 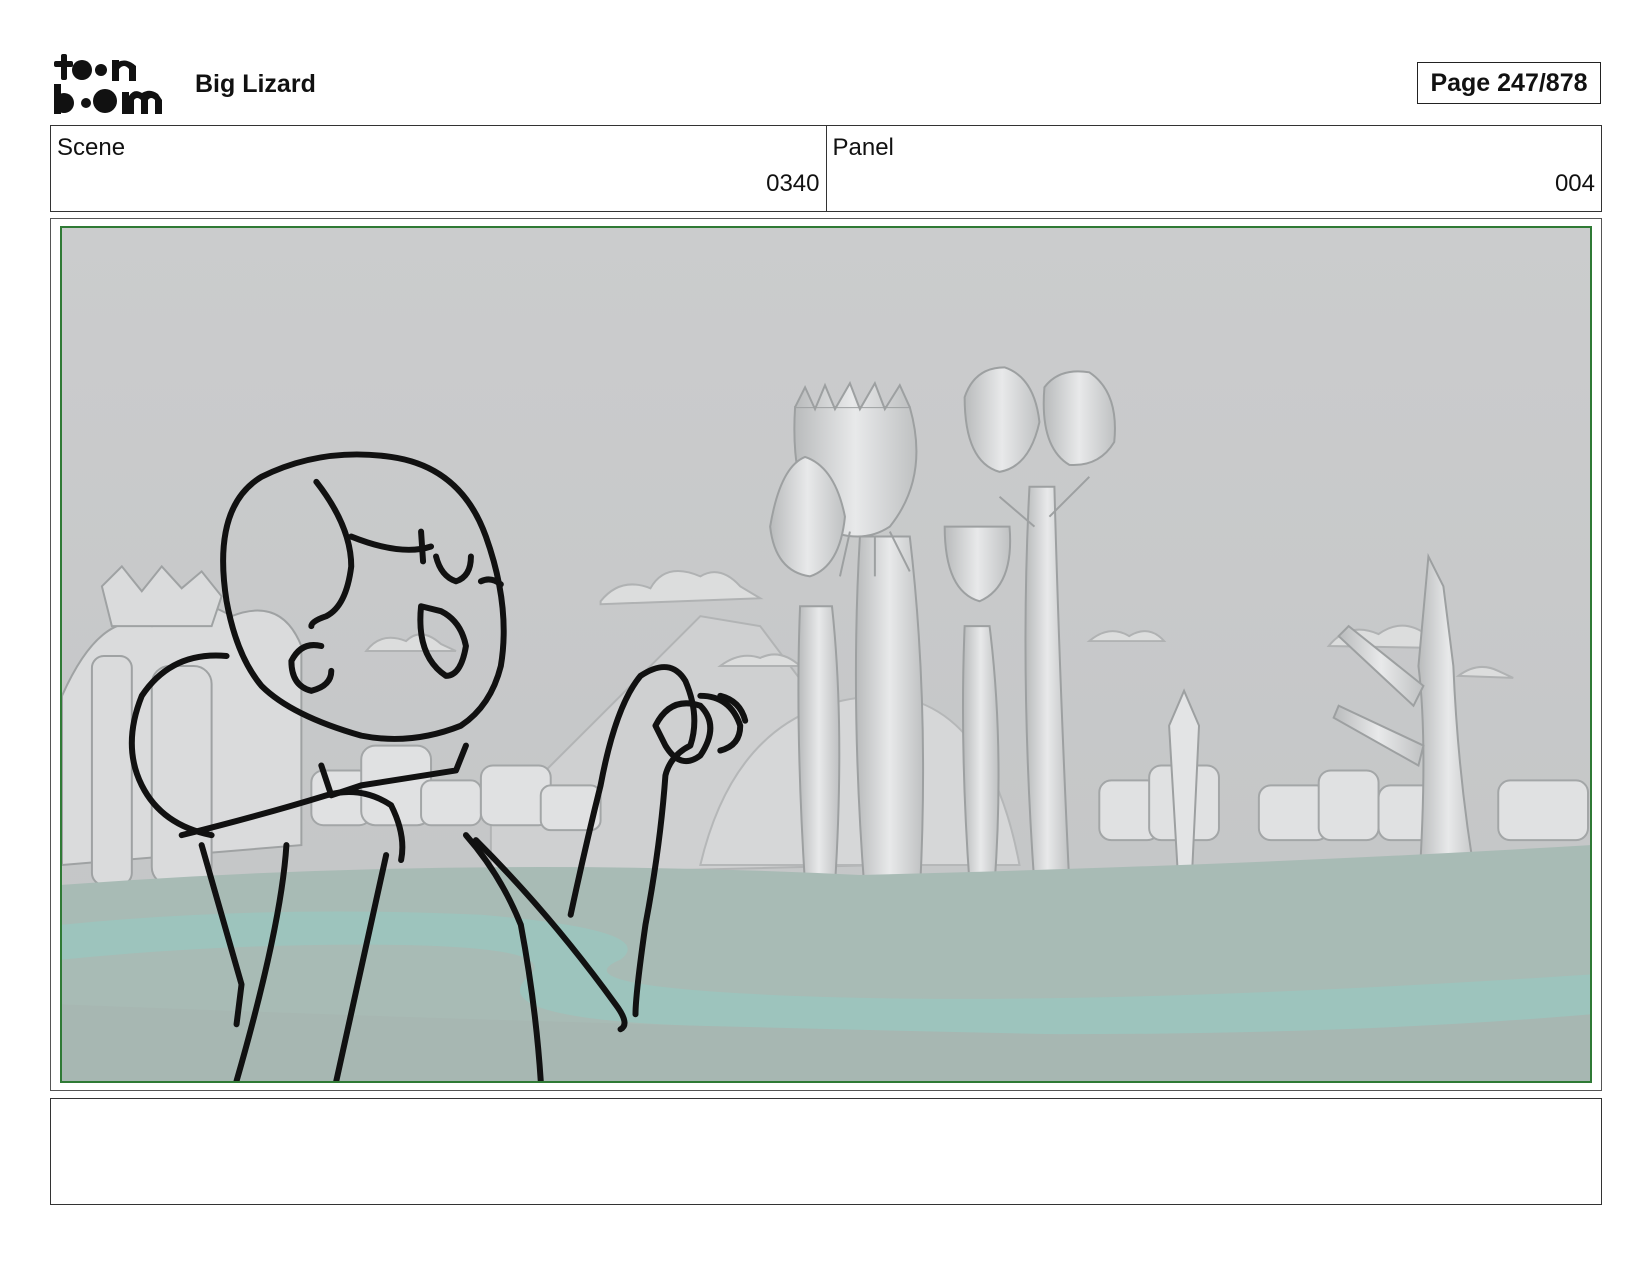 I want to click on toon-boom-logo, so click(x=108, y=84).